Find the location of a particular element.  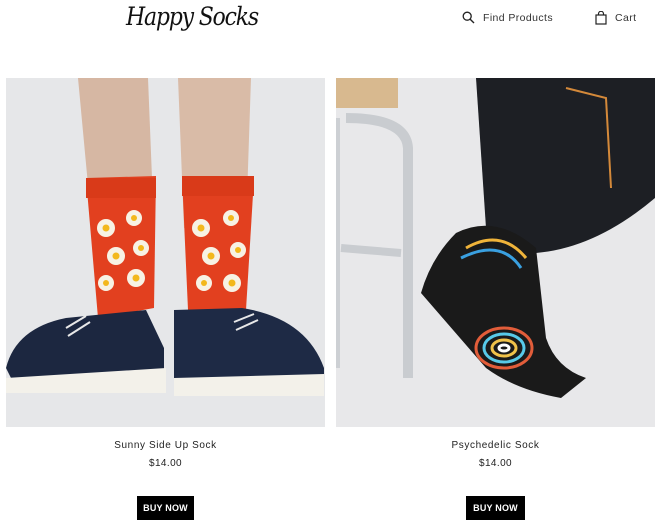

find-products-label: Find Products is located at coordinates (518, 17).